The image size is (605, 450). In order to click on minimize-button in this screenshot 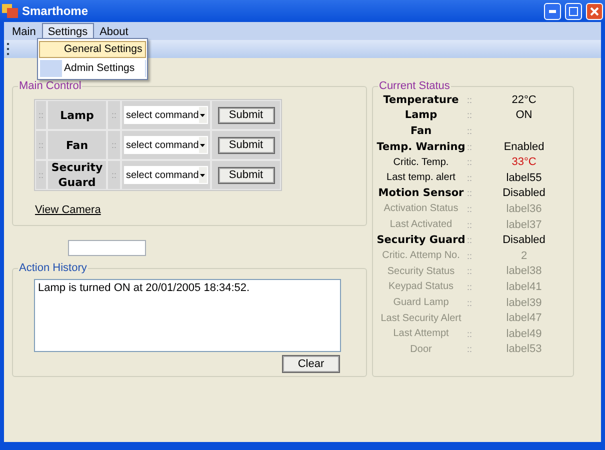, I will do `click(552, 11)`.